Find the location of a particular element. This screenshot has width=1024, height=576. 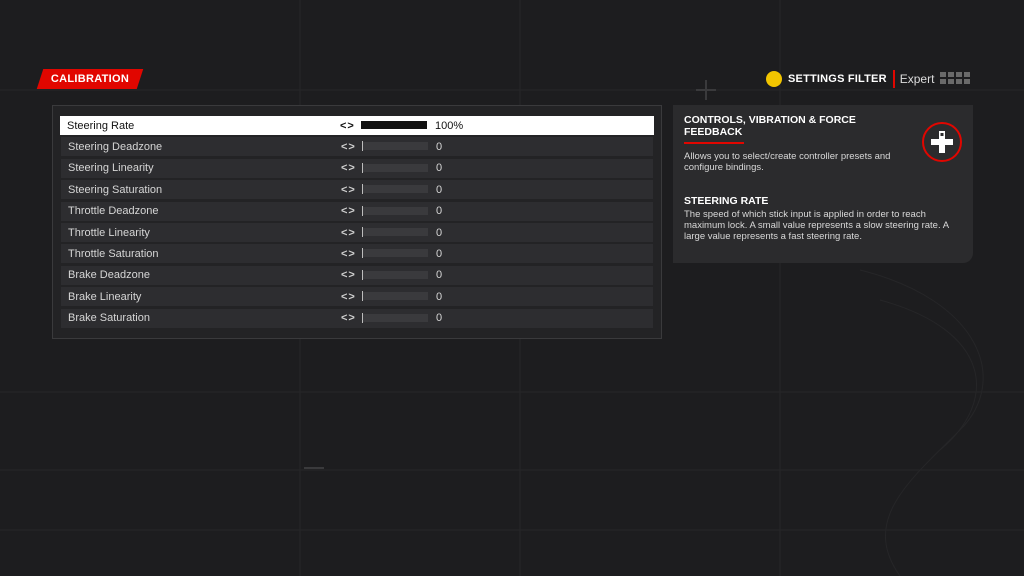

row-label: Throttle Linearity is located at coordinates (109, 232).